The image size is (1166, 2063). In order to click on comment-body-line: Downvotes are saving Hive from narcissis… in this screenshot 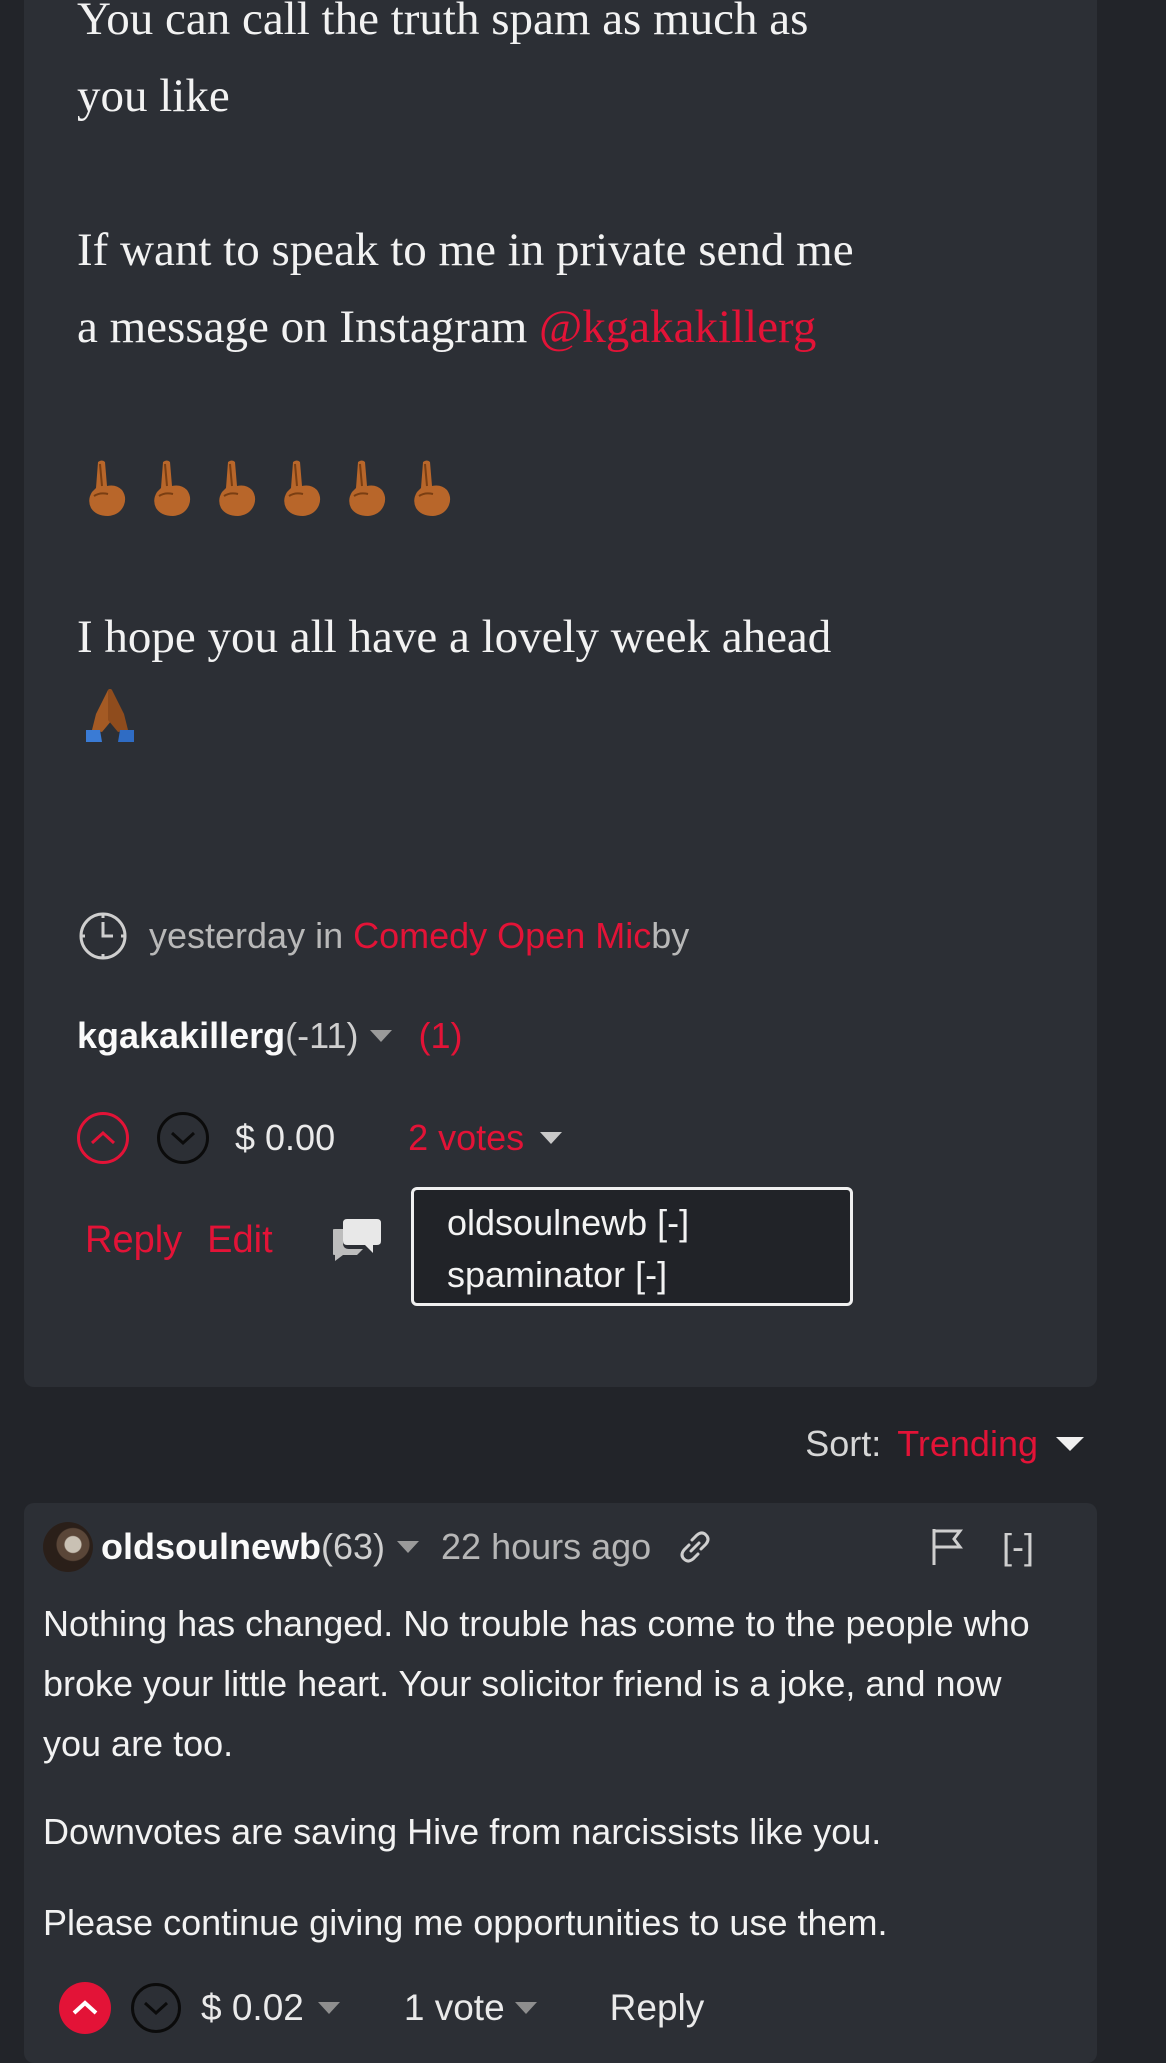, I will do `click(462, 1831)`.